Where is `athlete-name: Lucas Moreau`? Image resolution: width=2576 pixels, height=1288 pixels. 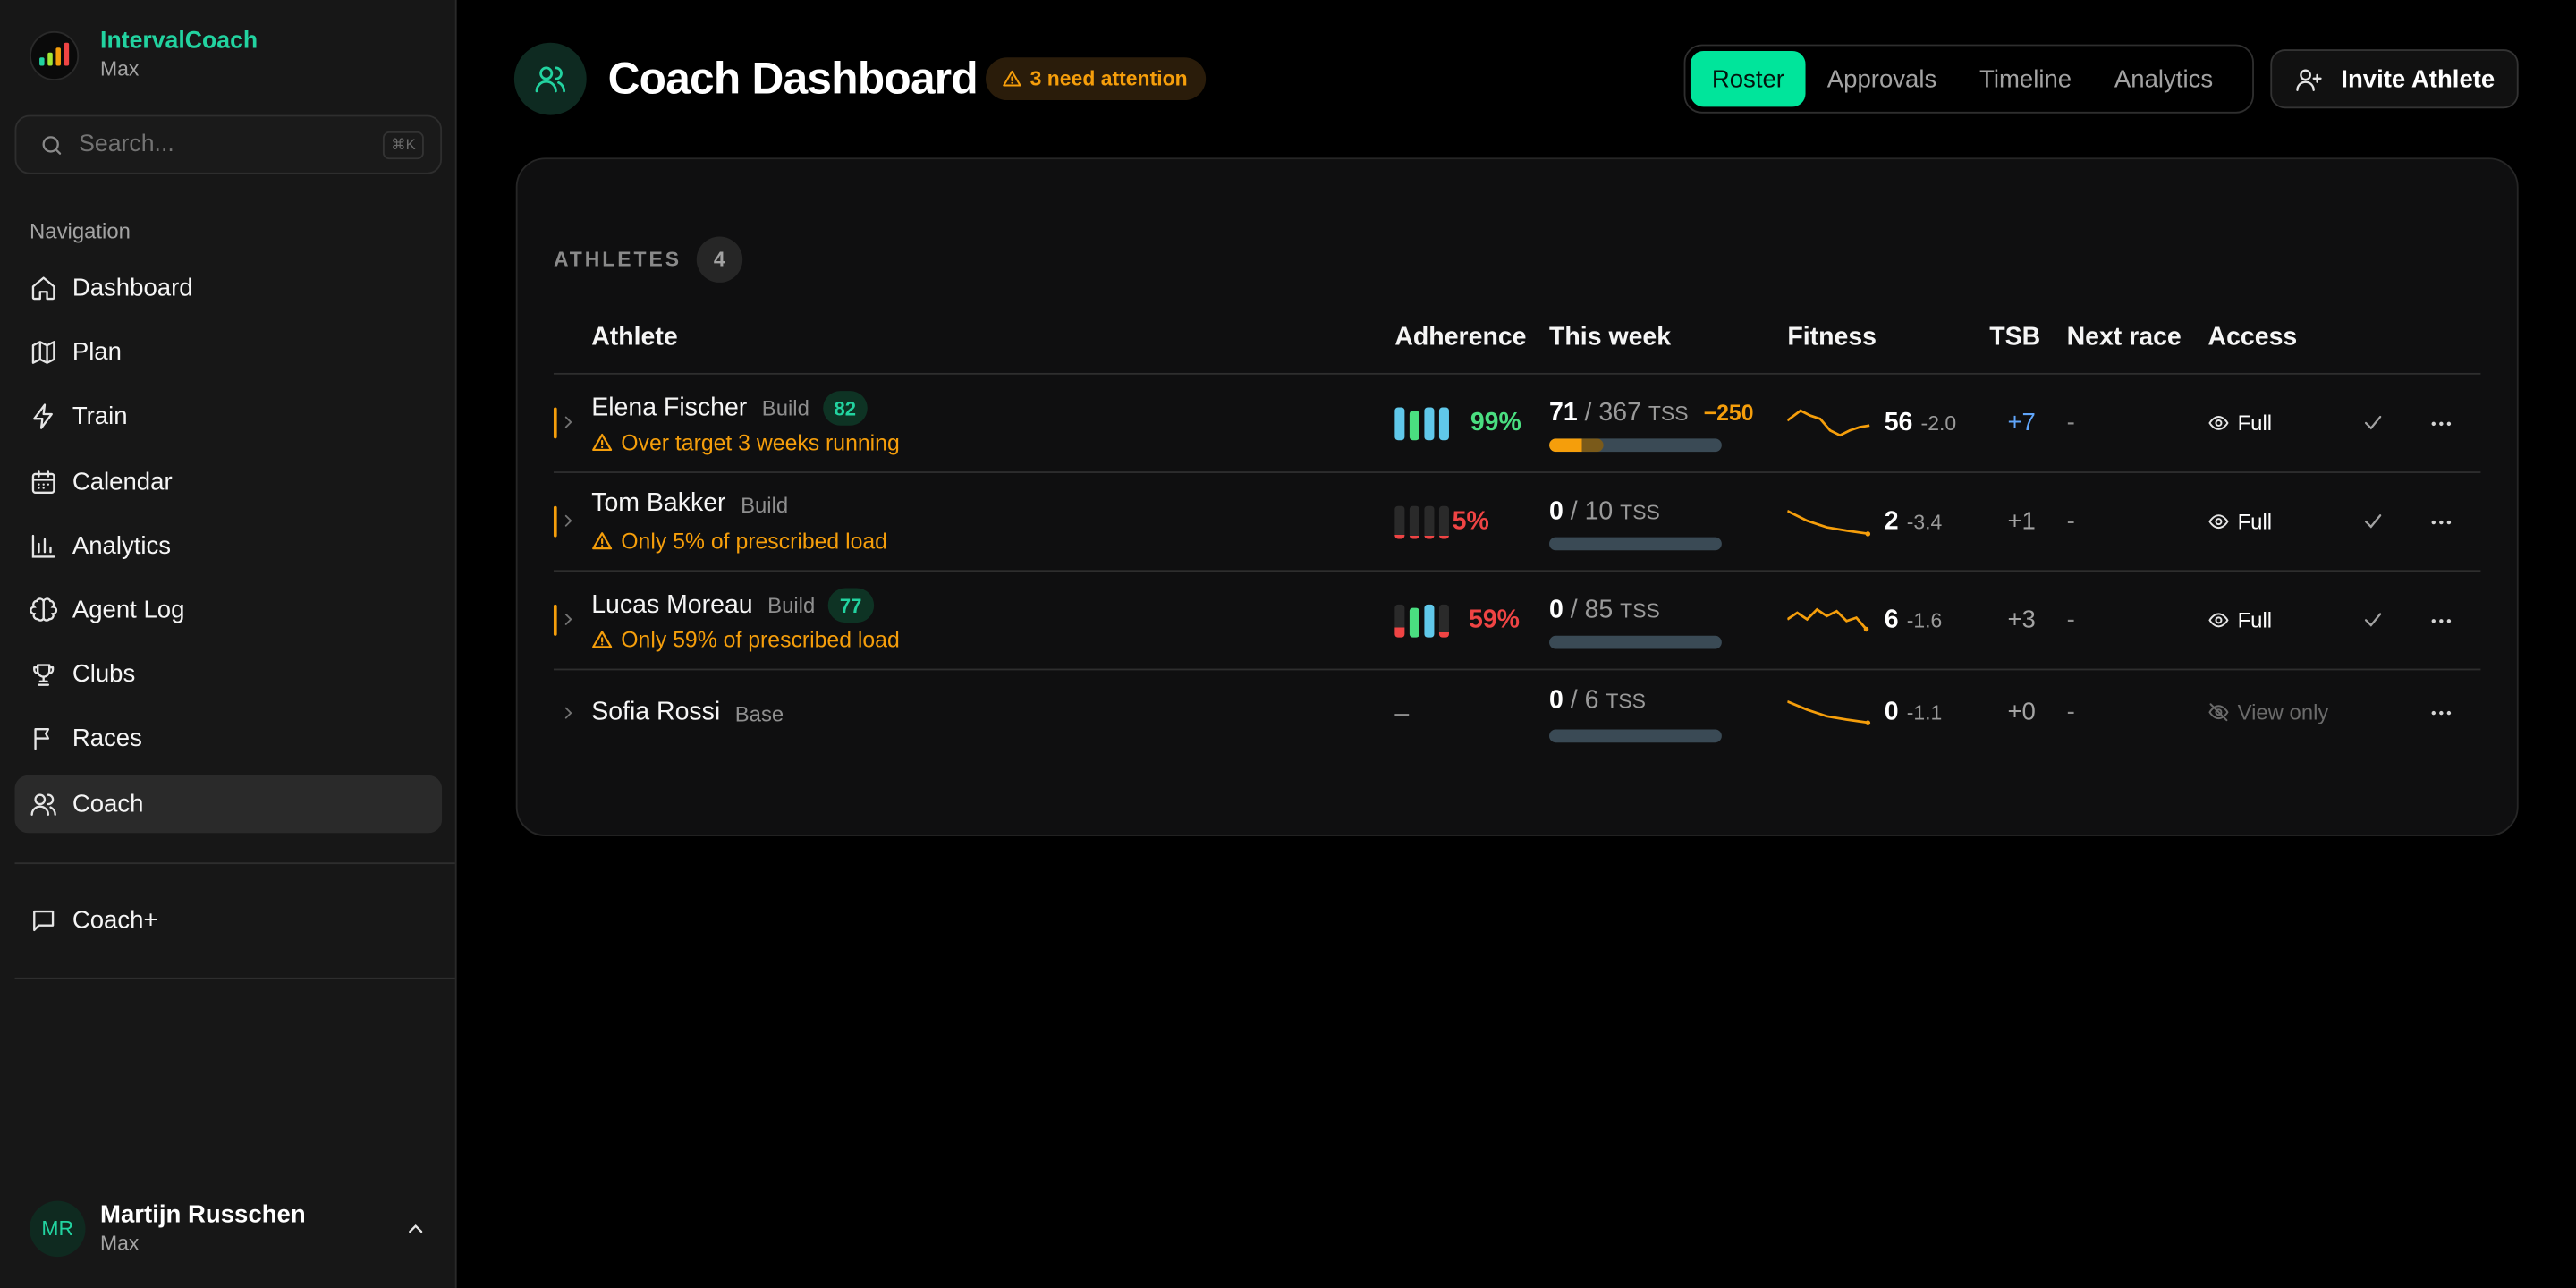
athlete-name: Lucas Moreau is located at coordinates (671, 605).